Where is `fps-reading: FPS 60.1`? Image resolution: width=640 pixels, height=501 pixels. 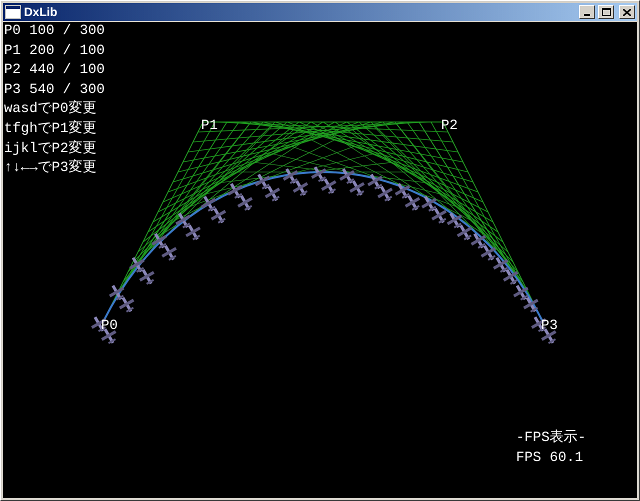 fps-reading: FPS 60.1 is located at coordinates (550, 458).